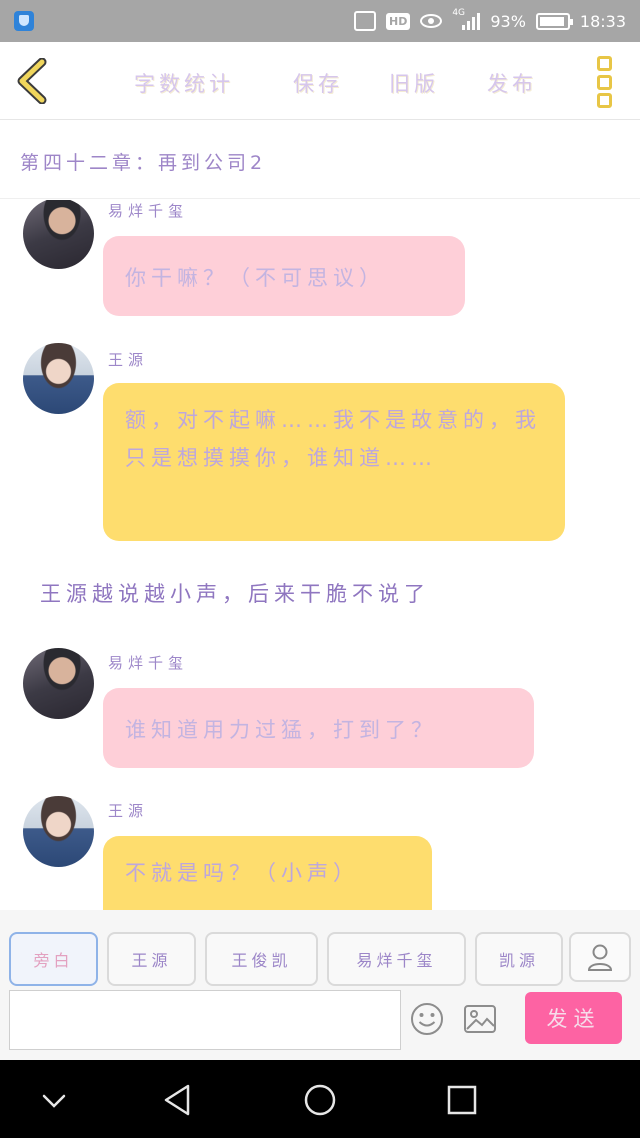 This screenshot has height=1138, width=640. I want to click on circle-home-icon, so click(320, 1100).